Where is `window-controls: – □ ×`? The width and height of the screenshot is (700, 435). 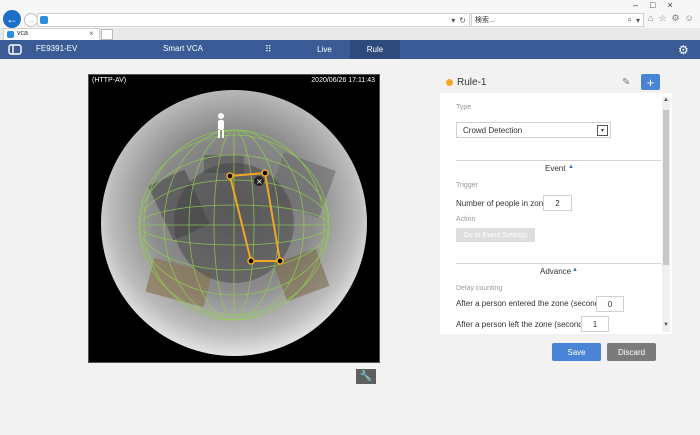 window-controls: – □ × is located at coordinates (653, 5).